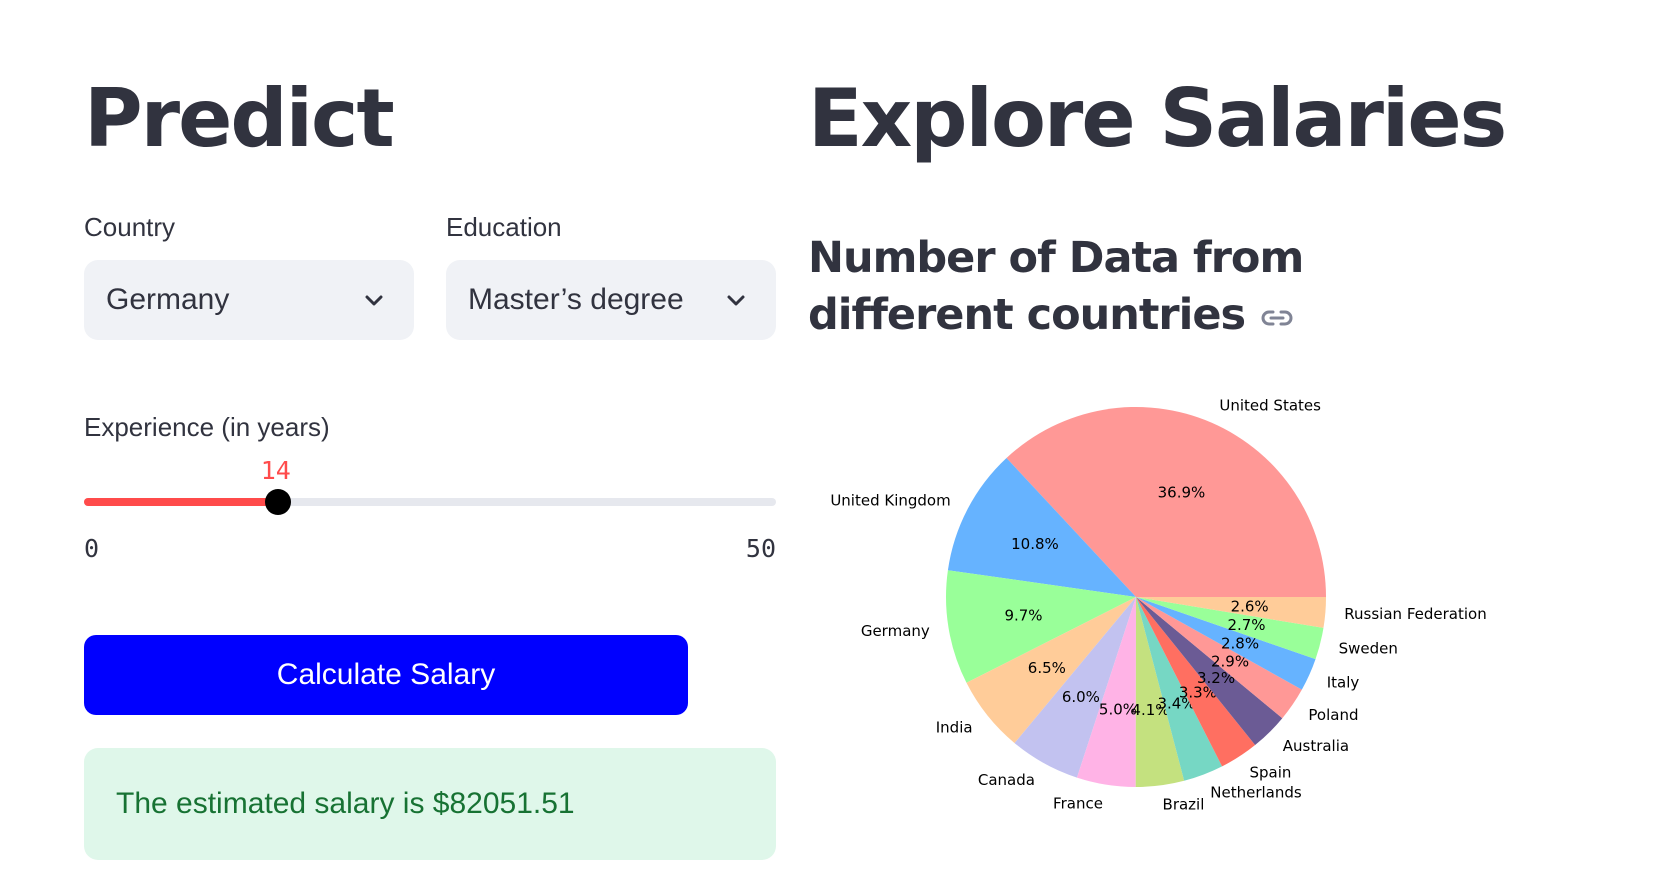 Image resolution: width=1676 pixels, height=878 pixels. What do you see at coordinates (1333, 715) in the screenshot?
I see `pie-category-label: Poland` at bounding box center [1333, 715].